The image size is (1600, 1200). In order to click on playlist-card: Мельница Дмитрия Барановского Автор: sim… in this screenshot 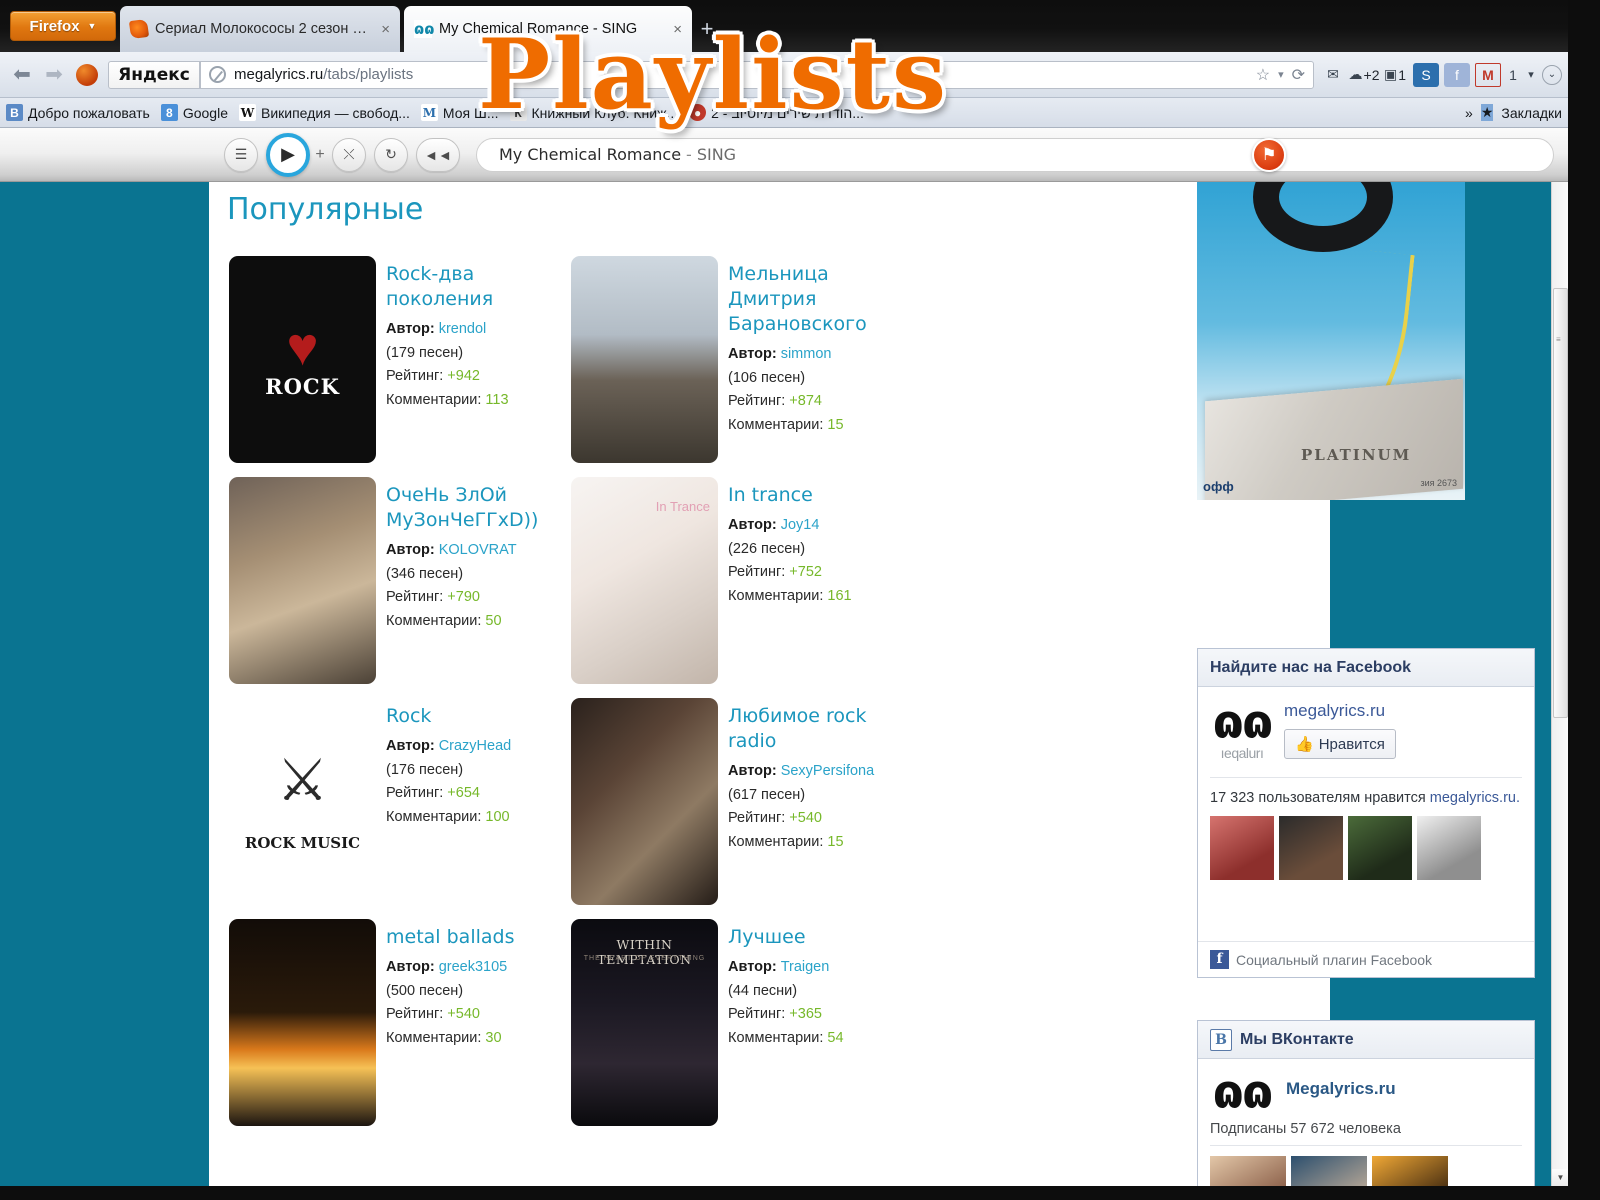, I will do `click(742, 359)`.